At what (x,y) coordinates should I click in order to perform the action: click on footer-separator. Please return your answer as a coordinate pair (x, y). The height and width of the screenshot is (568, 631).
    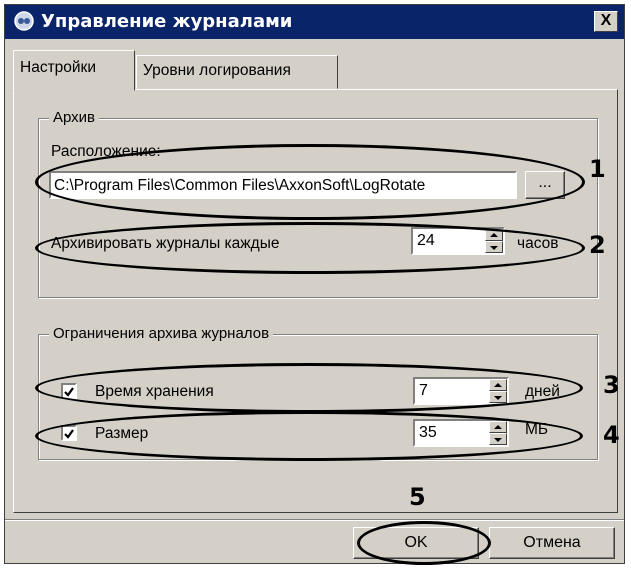
    Looking at the image, I should click on (314, 520).